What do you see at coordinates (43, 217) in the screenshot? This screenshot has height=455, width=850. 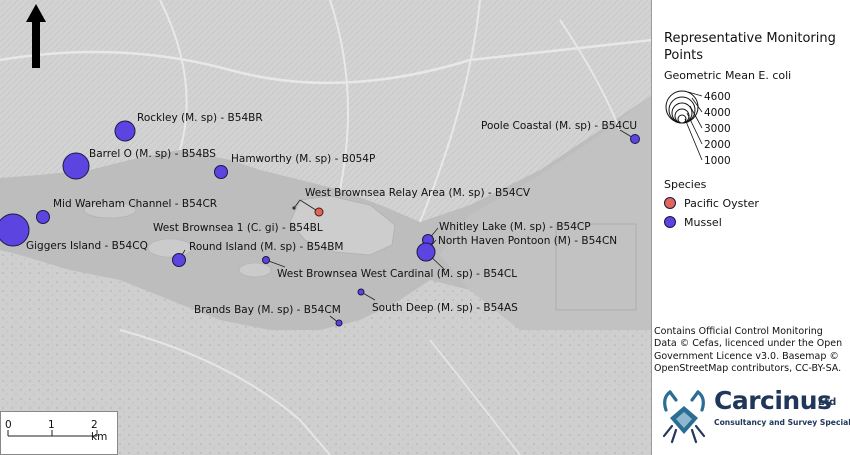 I see `site-marker-mid-wareham` at bounding box center [43, 217].